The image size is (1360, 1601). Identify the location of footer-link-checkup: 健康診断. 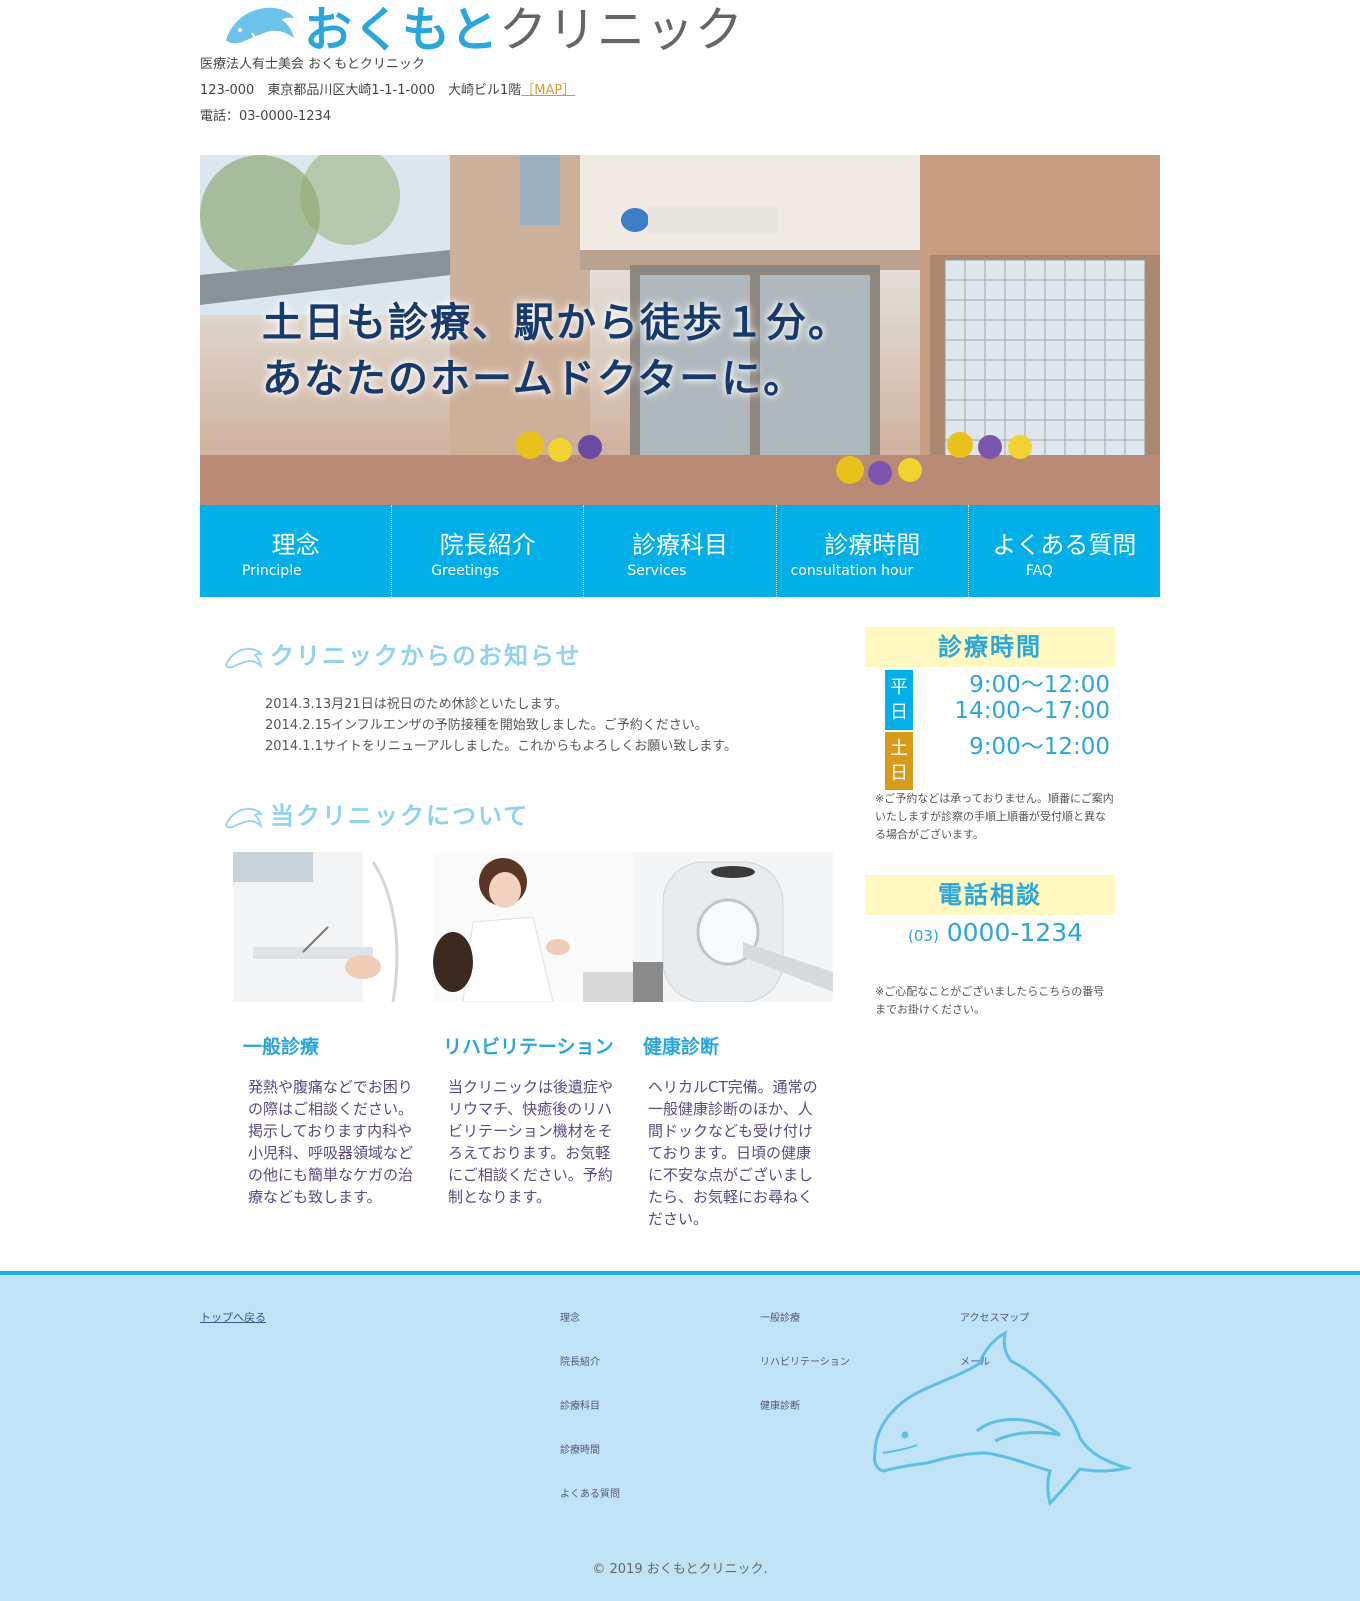
(780, 1404).